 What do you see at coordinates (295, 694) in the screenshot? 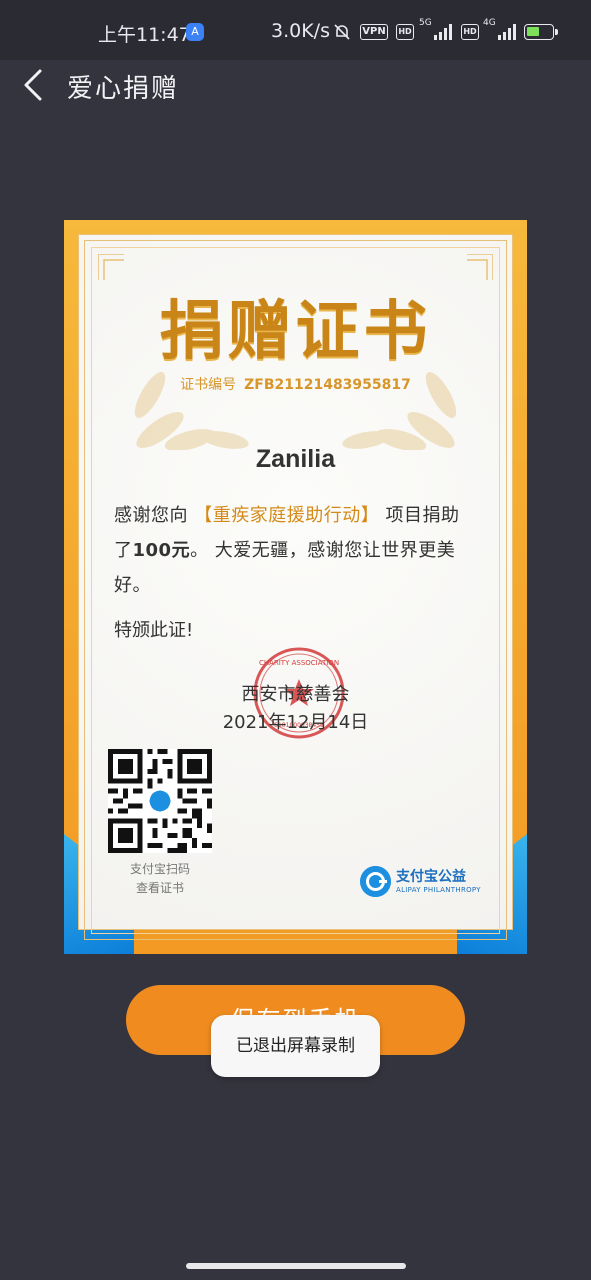
I see `issuing-organization: 西安市慈善会` at bounding box center [295, 694].